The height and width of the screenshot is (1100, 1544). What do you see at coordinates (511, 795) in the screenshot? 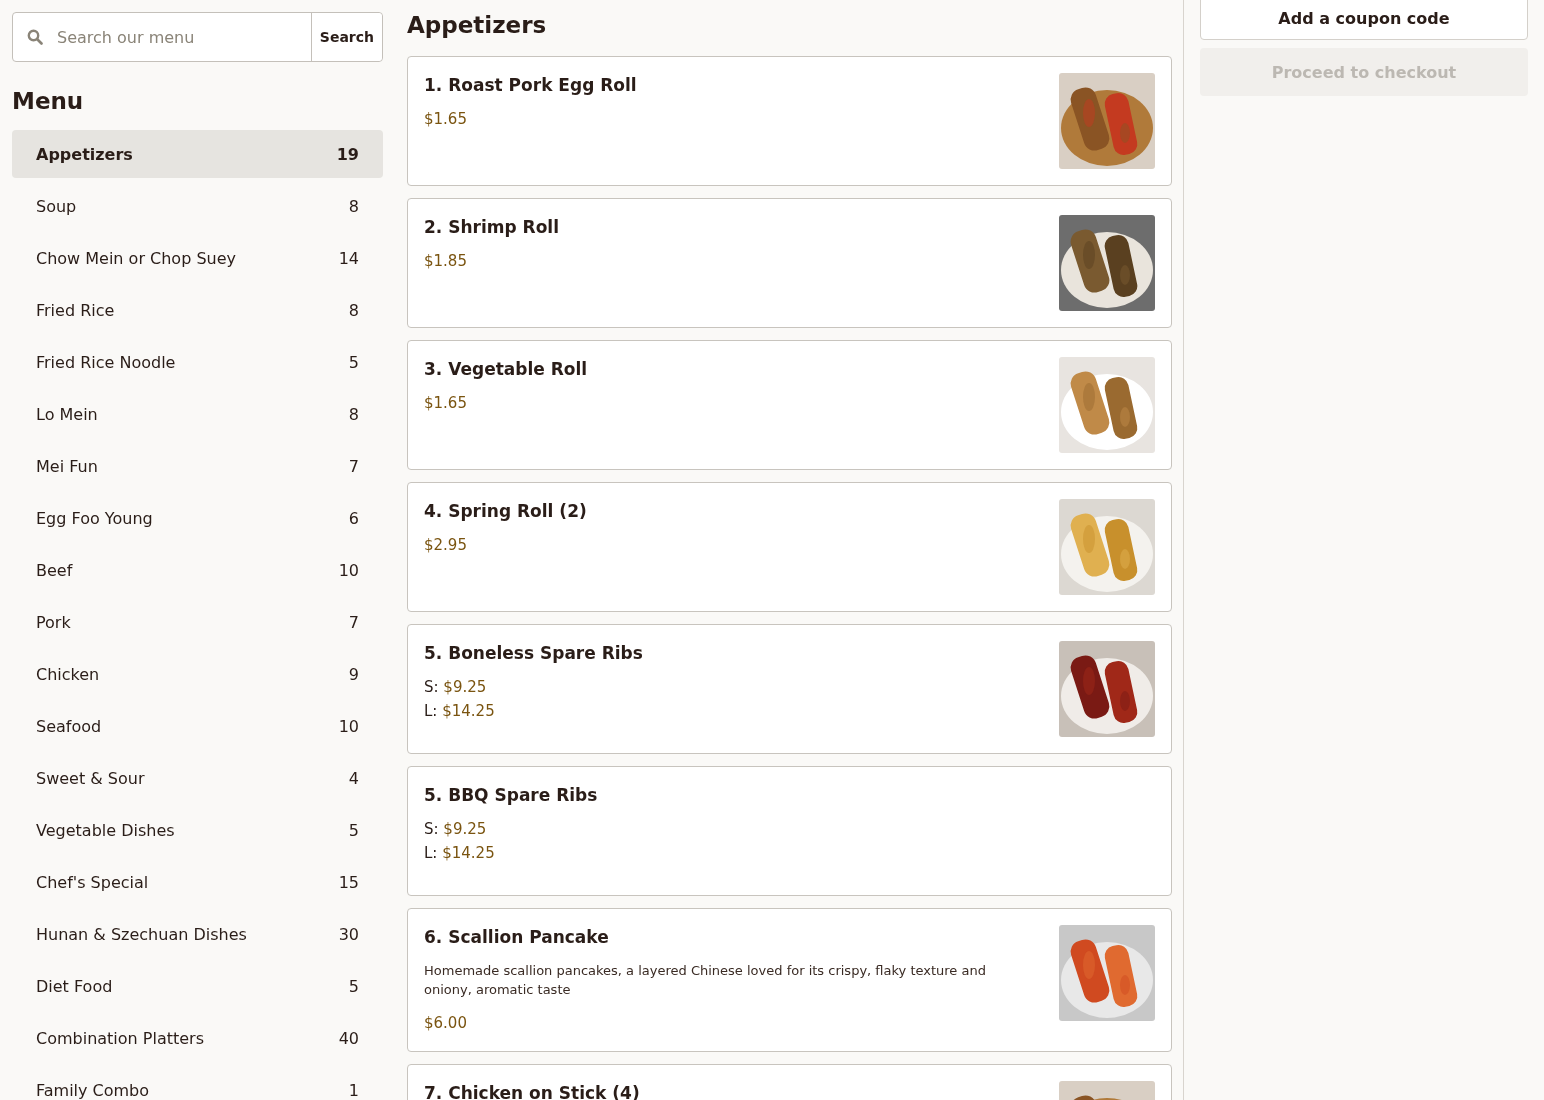
I see `item-name: 5. BBQ Spare Ribs` at bounding box center [511, 795].